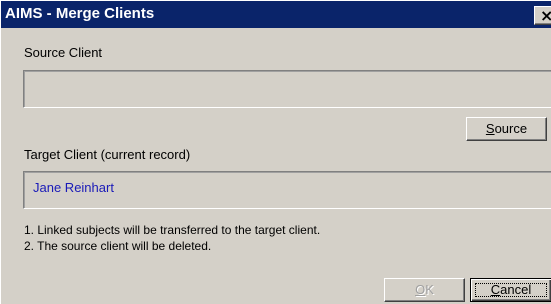 The width and height of the screenshot is (551, 304). What do you see at coordinates (287, 190) in the screenshot?
I see `target-client-field: Jane Reinhart` at bounding box center [287, 190].